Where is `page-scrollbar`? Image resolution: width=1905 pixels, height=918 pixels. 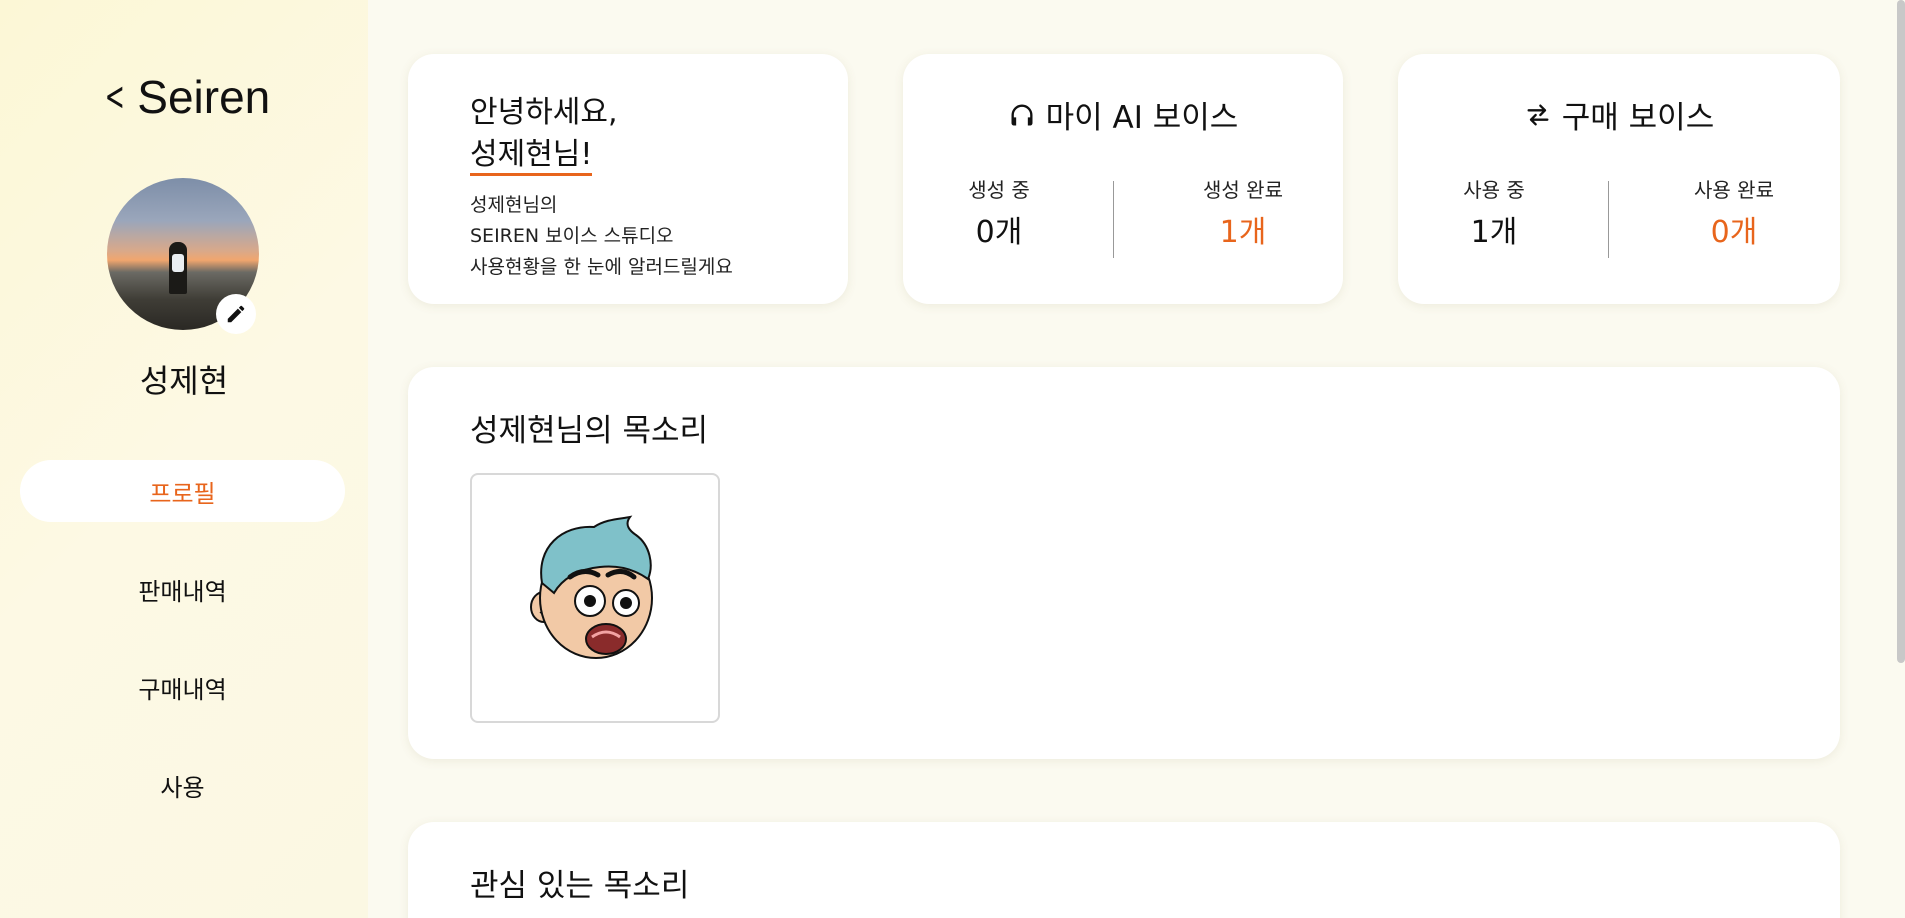 page-scrollbar is located at coordinates (1901, 331).